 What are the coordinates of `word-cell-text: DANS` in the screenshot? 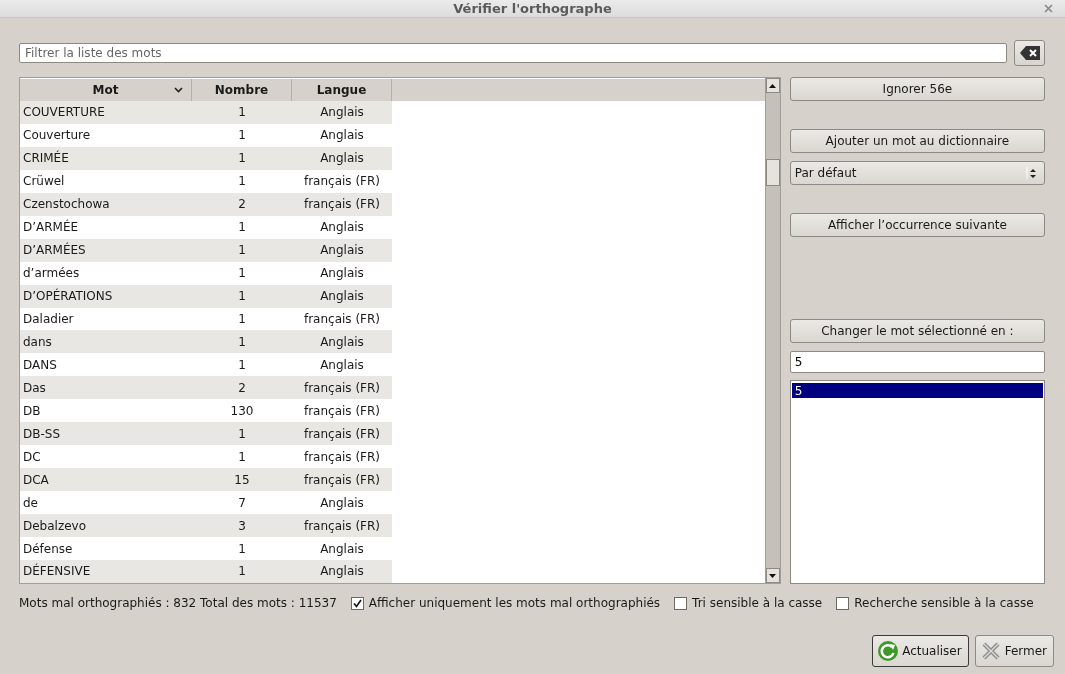 It's located at (40, 365).